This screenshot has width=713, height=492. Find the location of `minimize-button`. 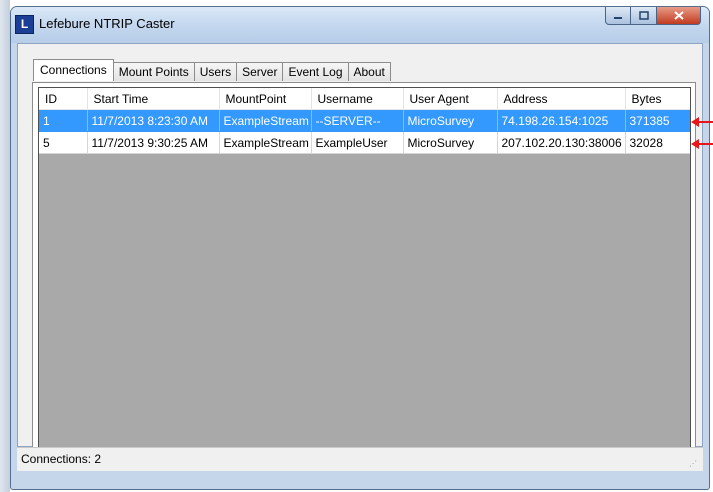

minimize-button is located at coordinates (618, 16).